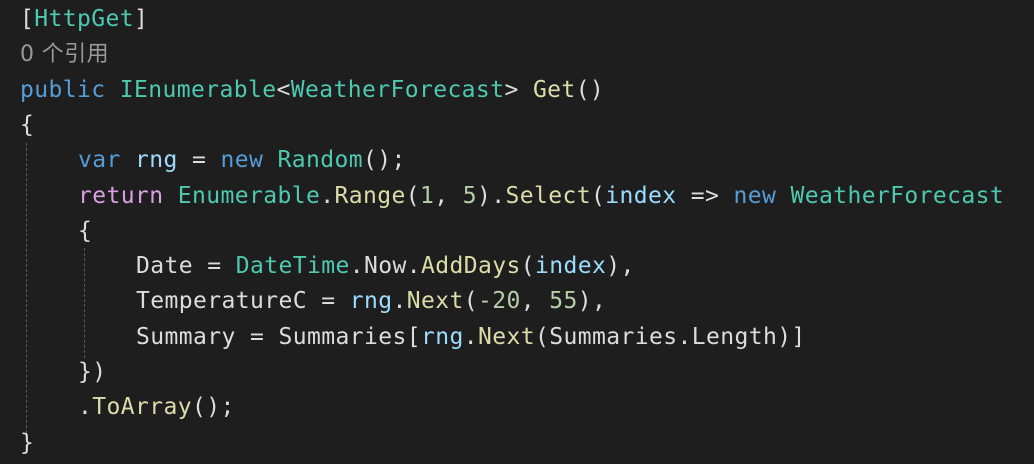  I want to click on code-line: TemperatureC = rng.Next(-20, 55),, so click(371, 301).